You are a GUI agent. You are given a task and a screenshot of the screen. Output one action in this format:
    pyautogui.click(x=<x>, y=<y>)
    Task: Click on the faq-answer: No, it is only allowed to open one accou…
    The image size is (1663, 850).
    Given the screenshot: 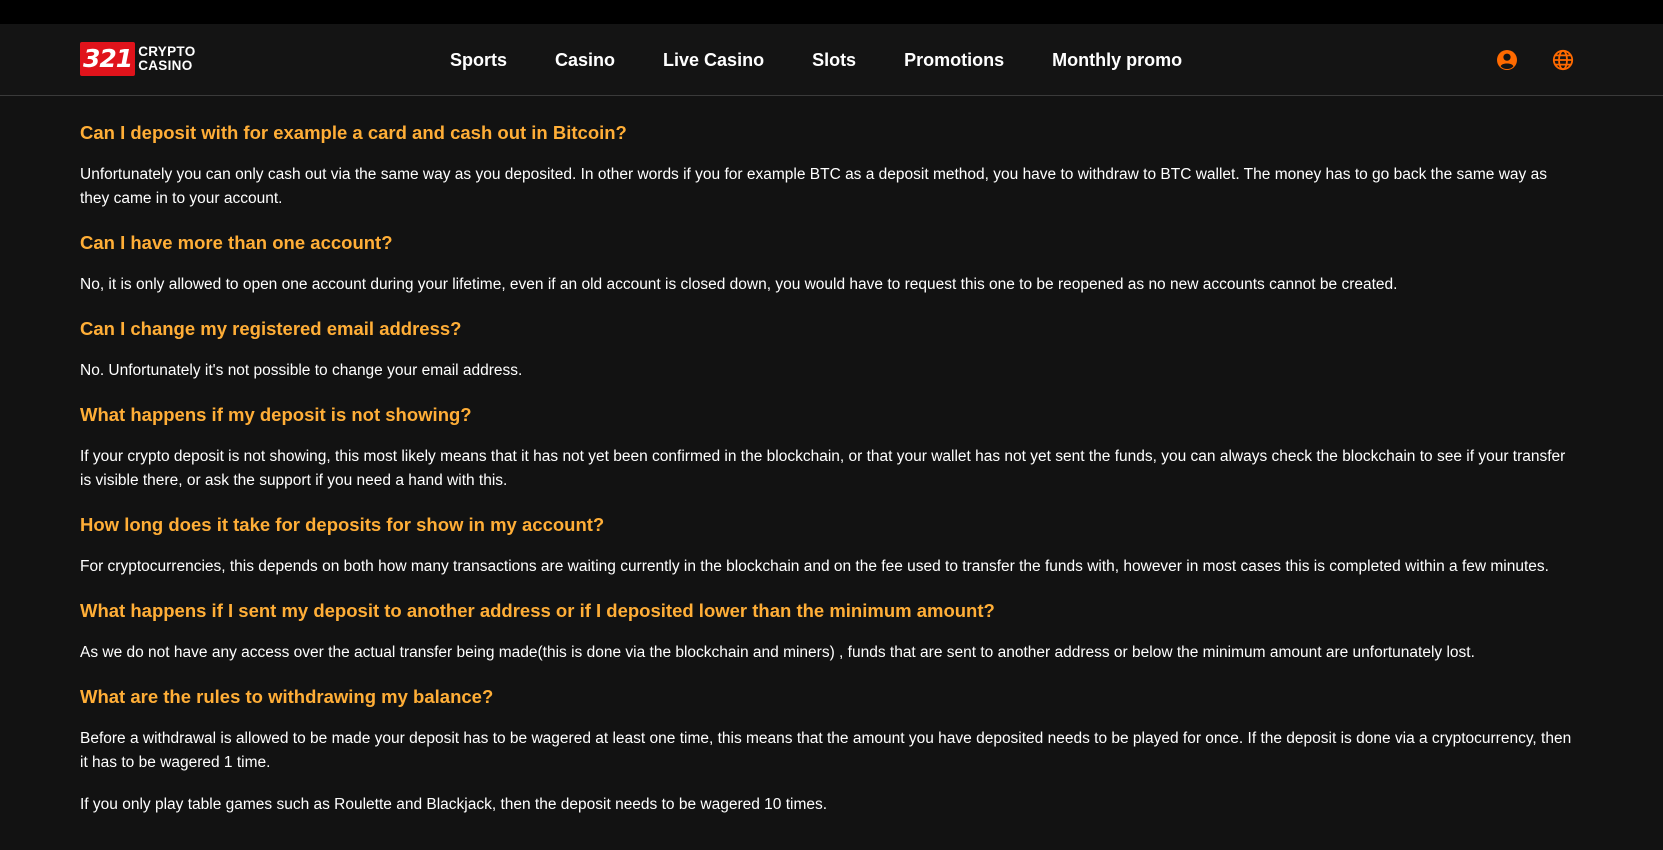 What is the action you would take?
    pyautogui.click(x=739, y=284)
    